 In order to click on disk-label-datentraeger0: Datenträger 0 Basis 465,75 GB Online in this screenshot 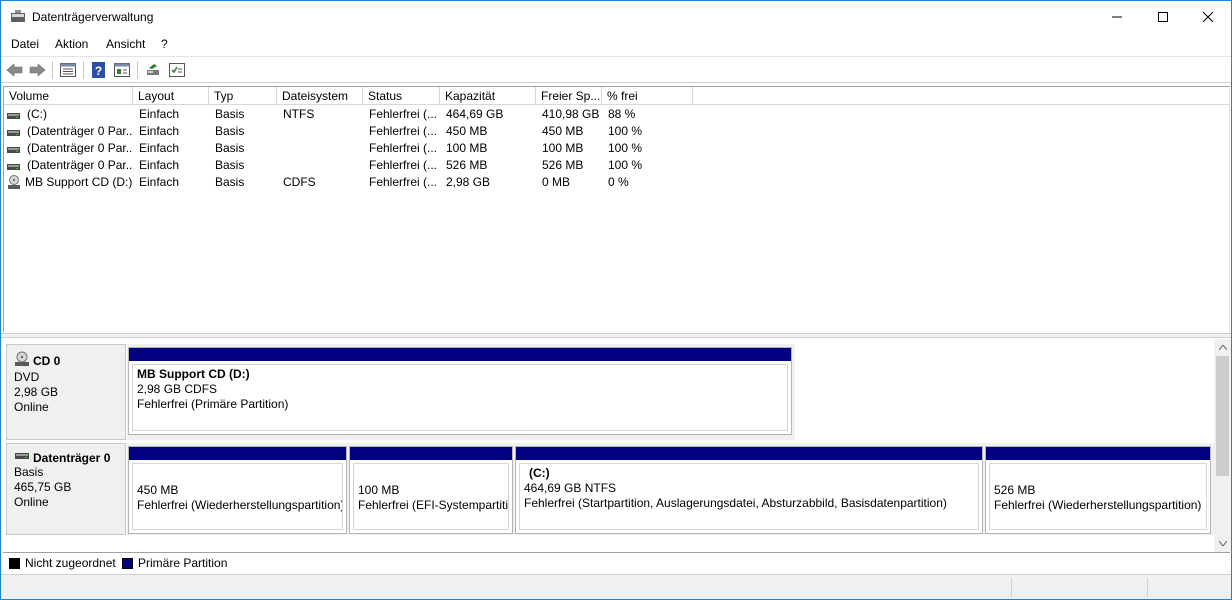, I will do `click(66, 489)`.